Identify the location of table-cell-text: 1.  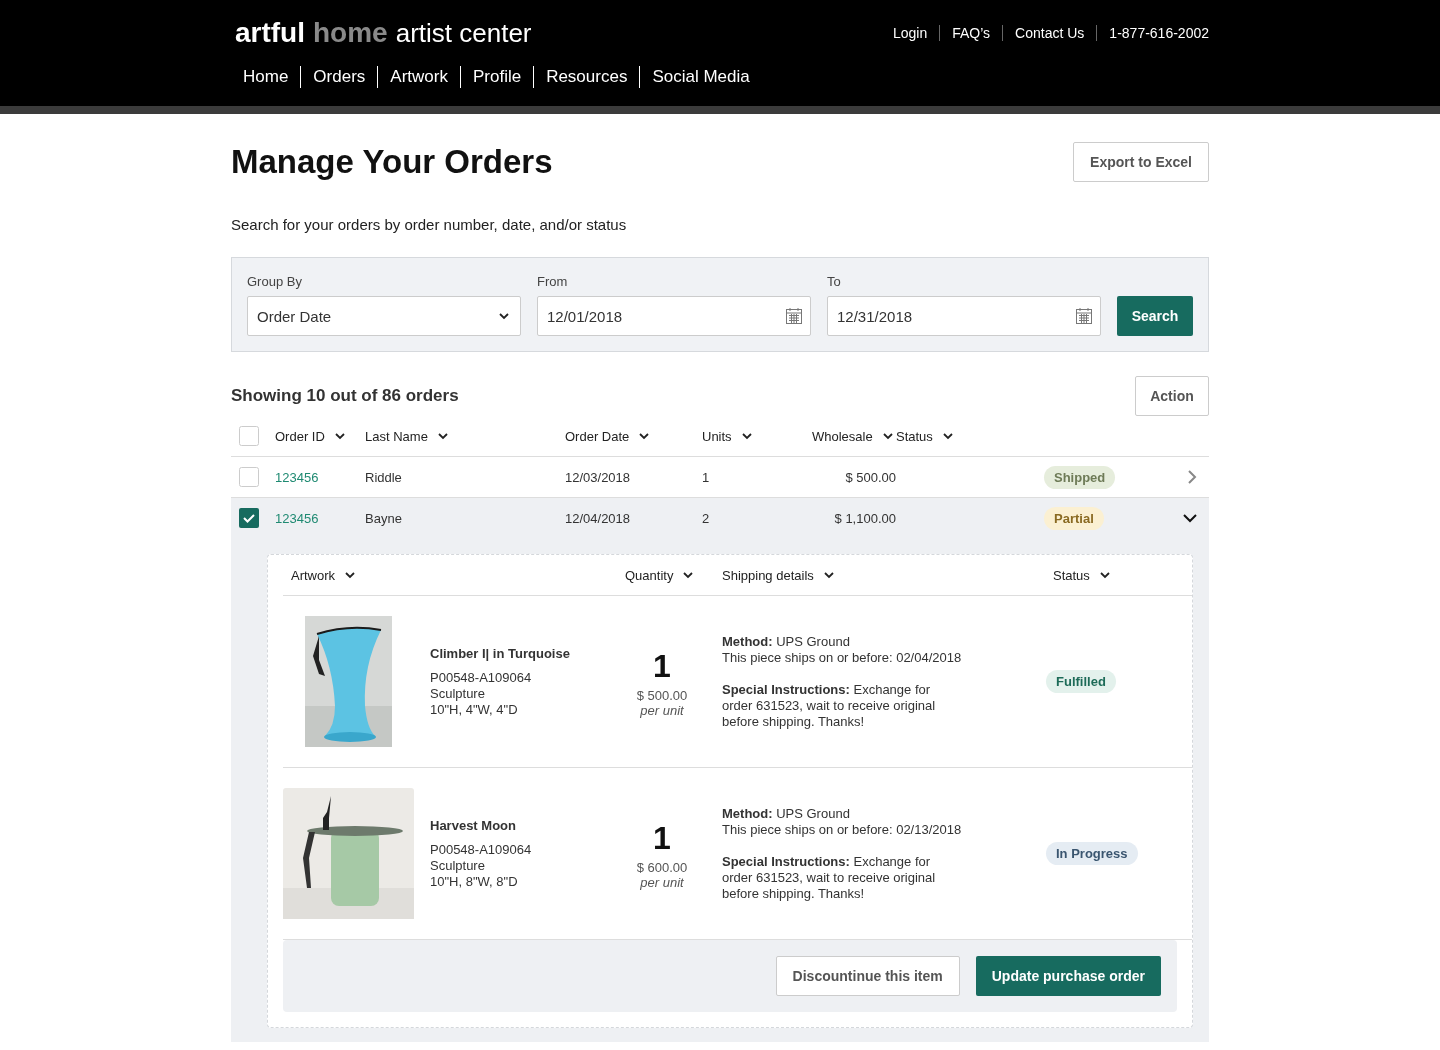
(706, 477).